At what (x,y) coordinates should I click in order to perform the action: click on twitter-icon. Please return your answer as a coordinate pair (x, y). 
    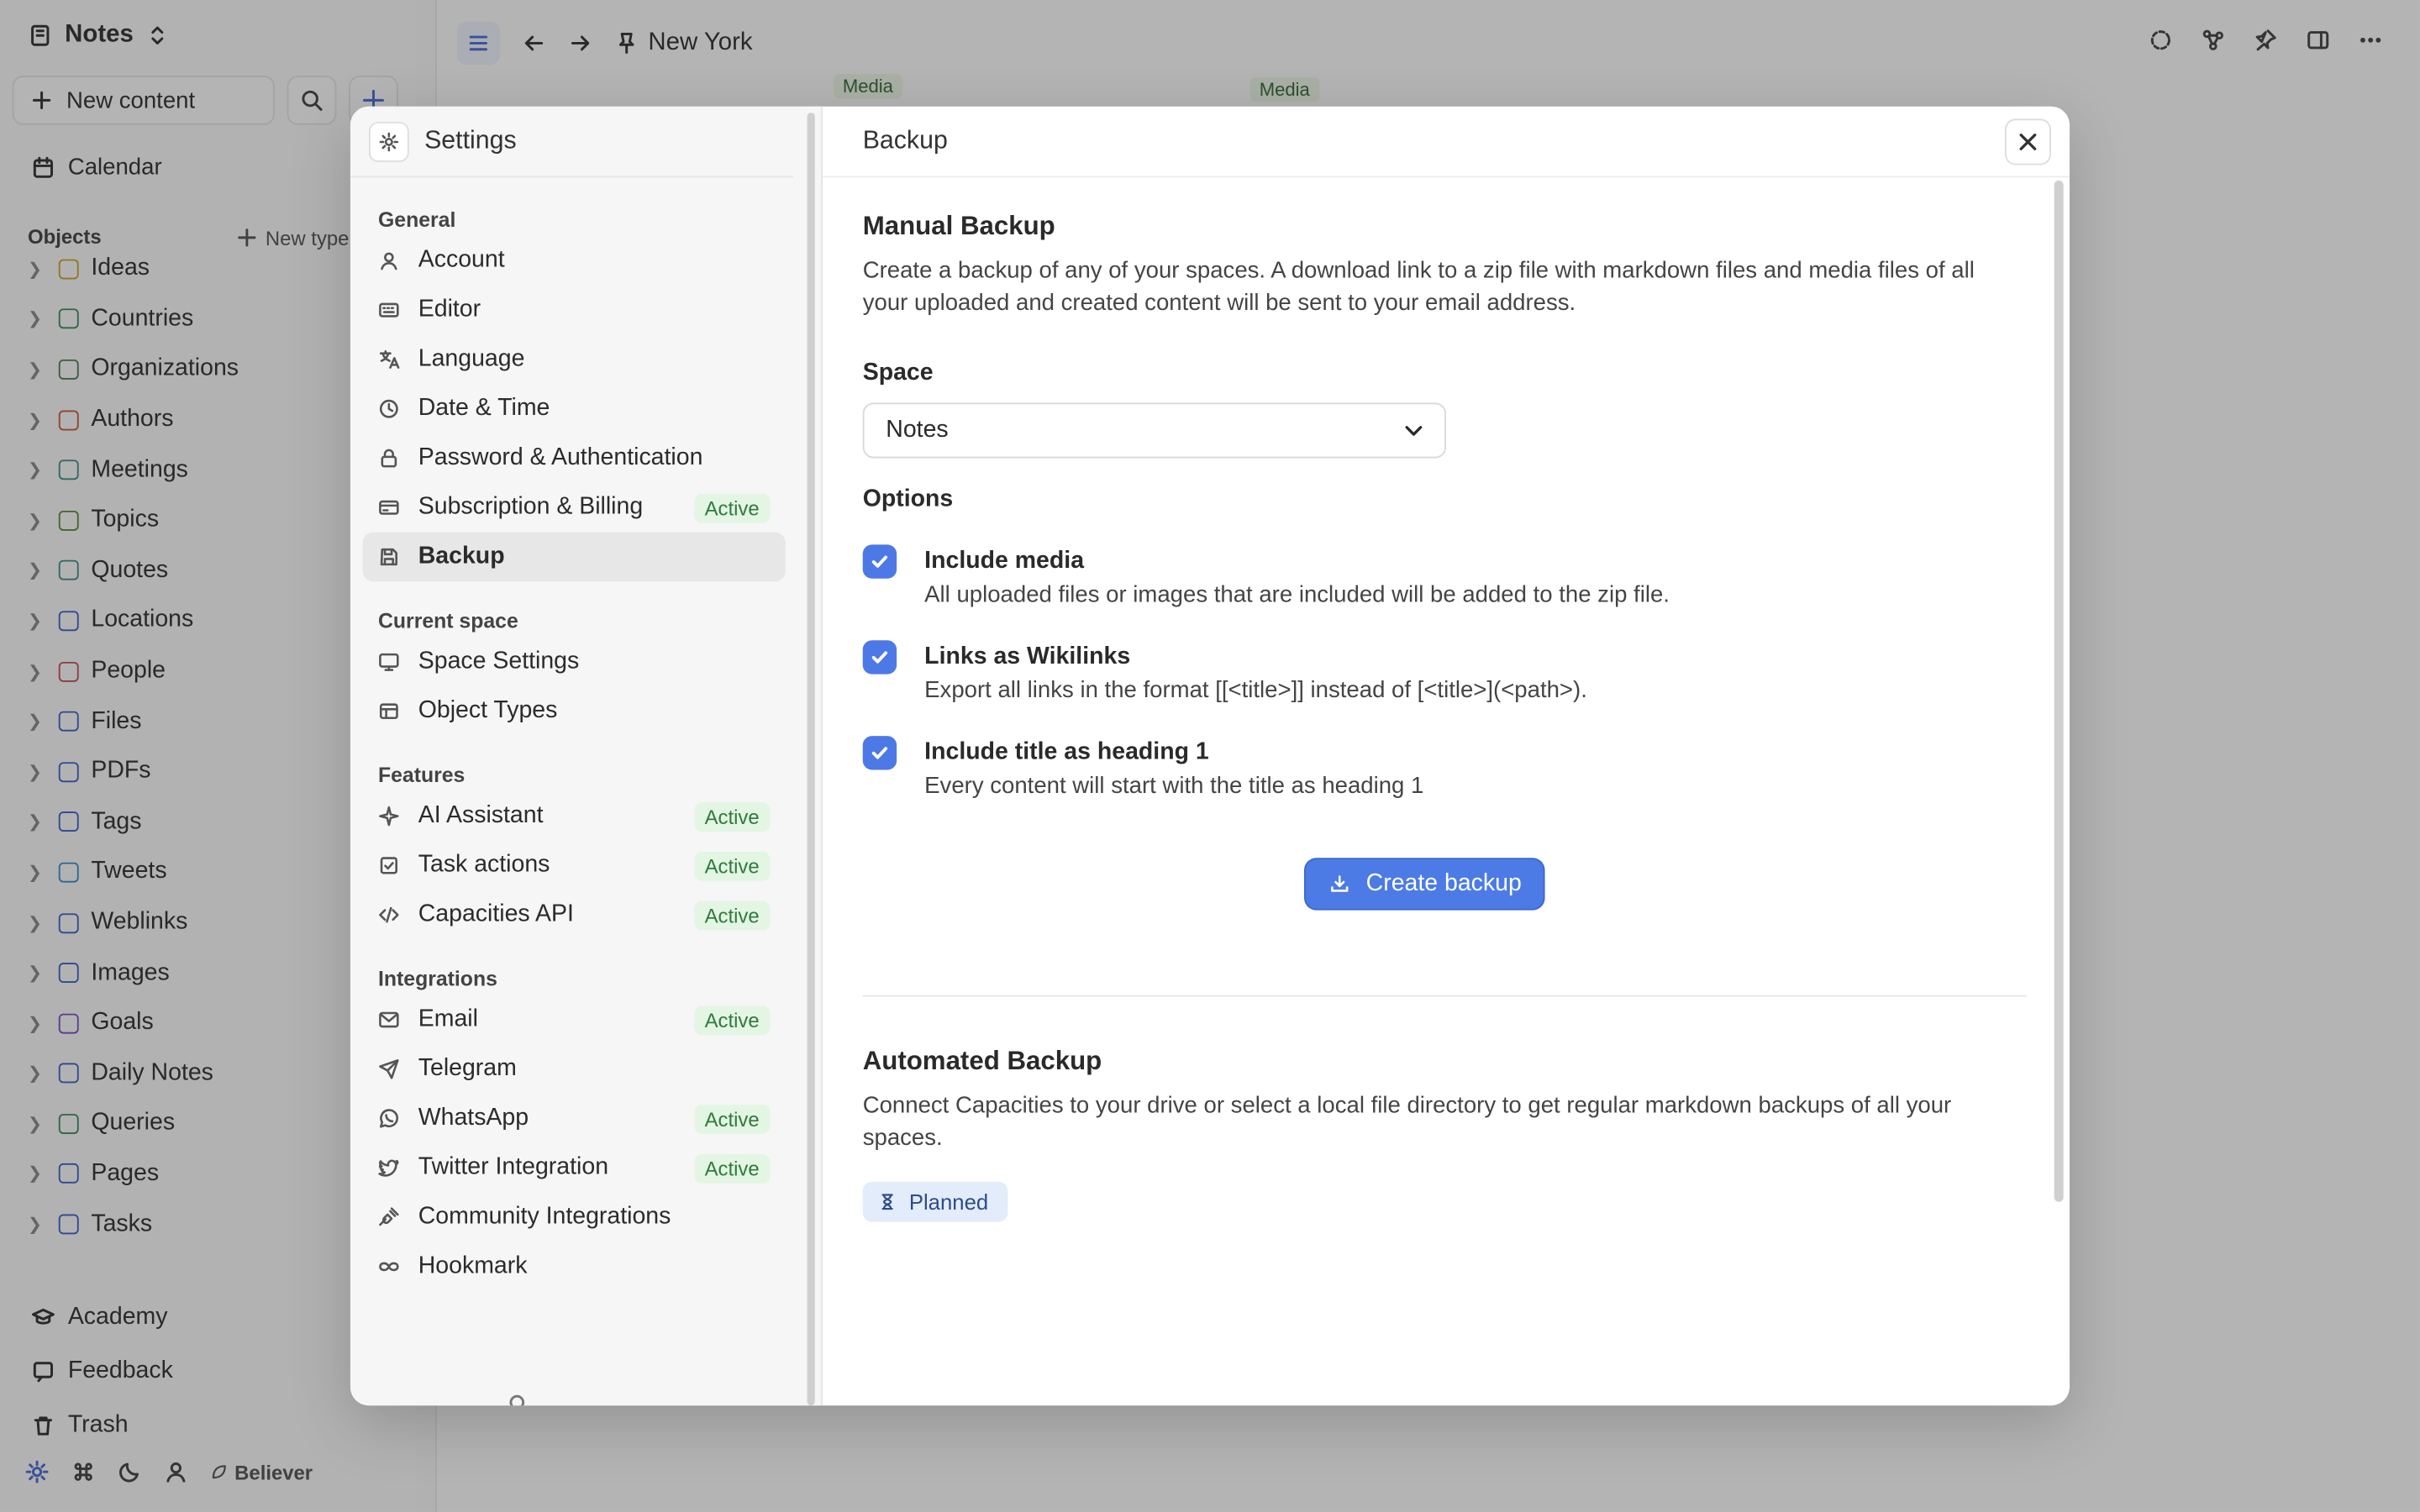
    Looking at the image, I should click on (389, 1168).